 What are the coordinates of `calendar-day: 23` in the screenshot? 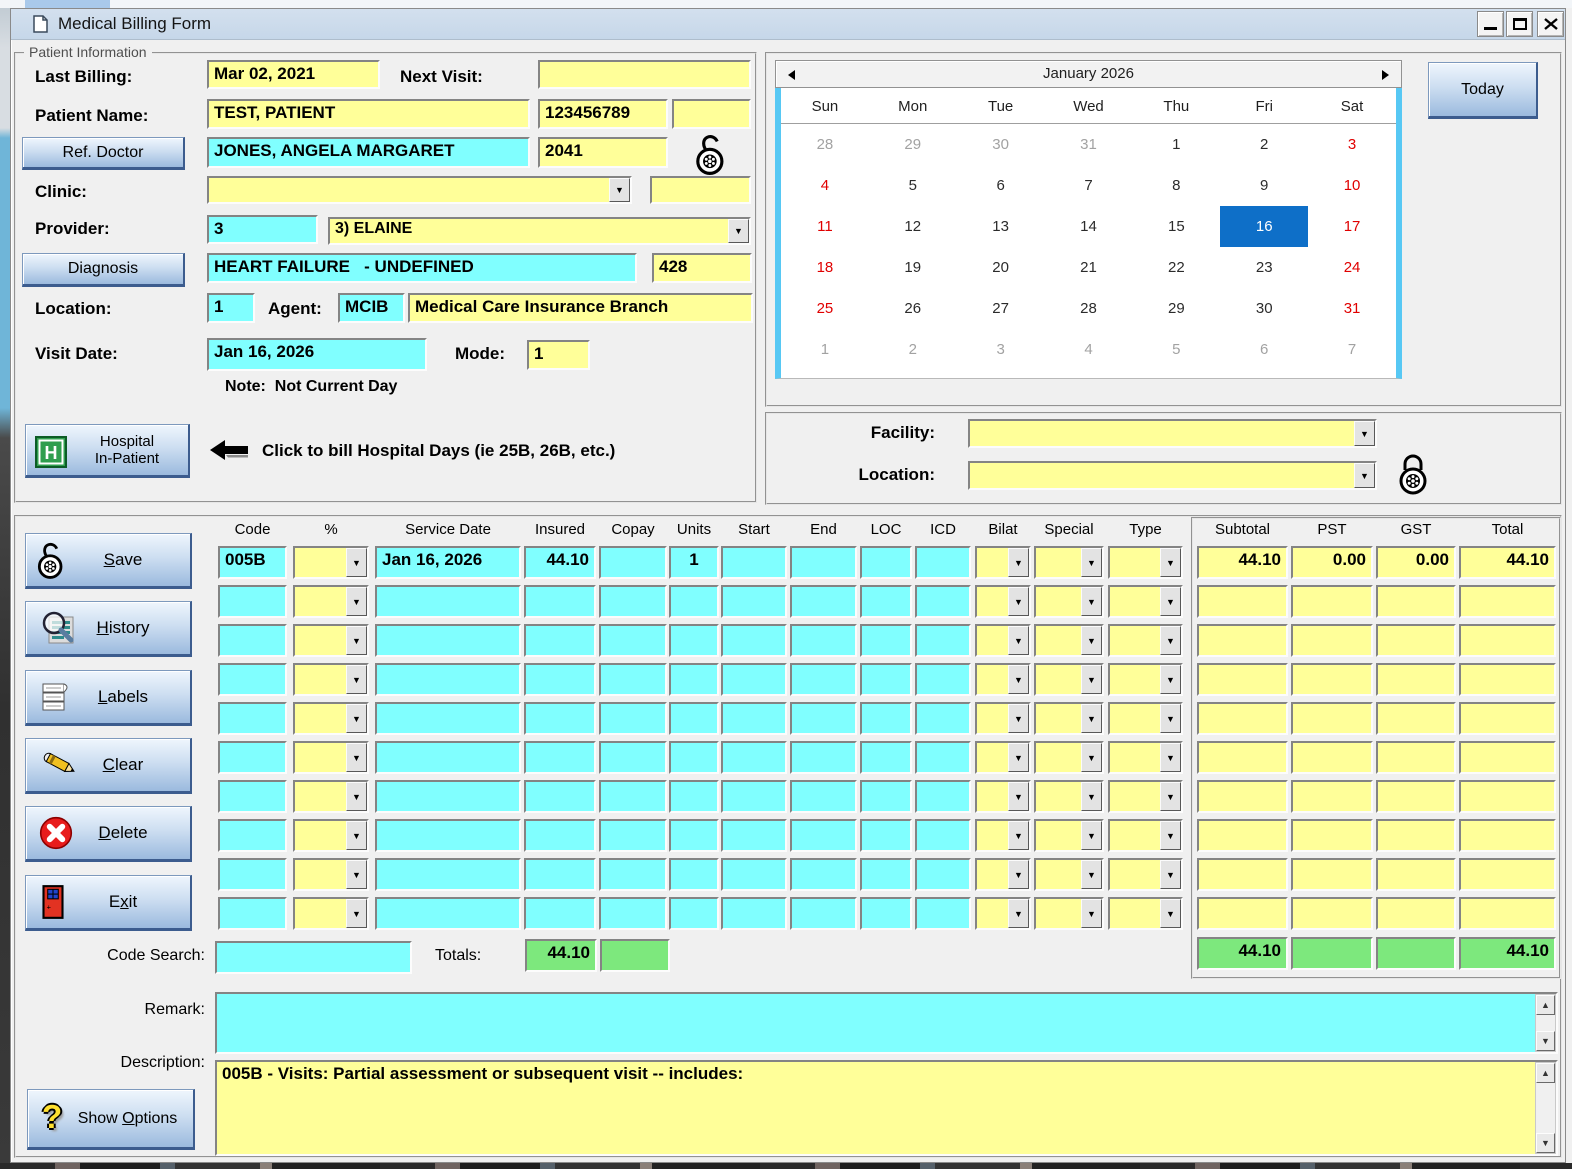 It's located at (1264, 267).